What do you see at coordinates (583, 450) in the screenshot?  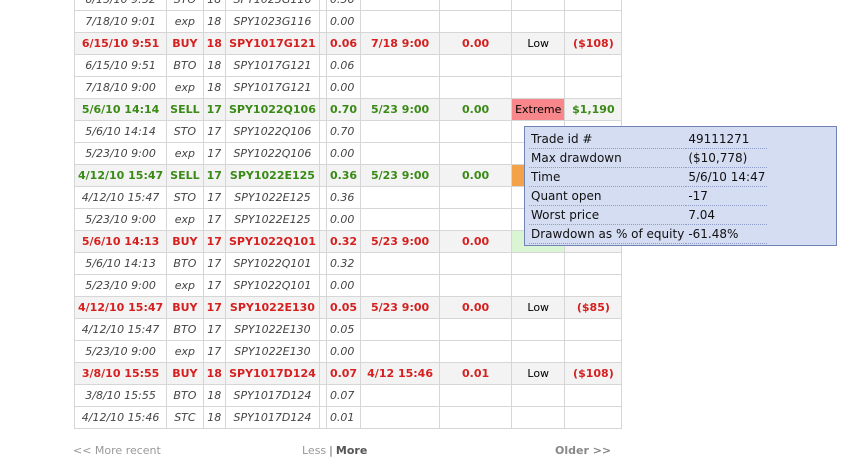 I see `older-link: Older >>` at bounding box center [583, 450].